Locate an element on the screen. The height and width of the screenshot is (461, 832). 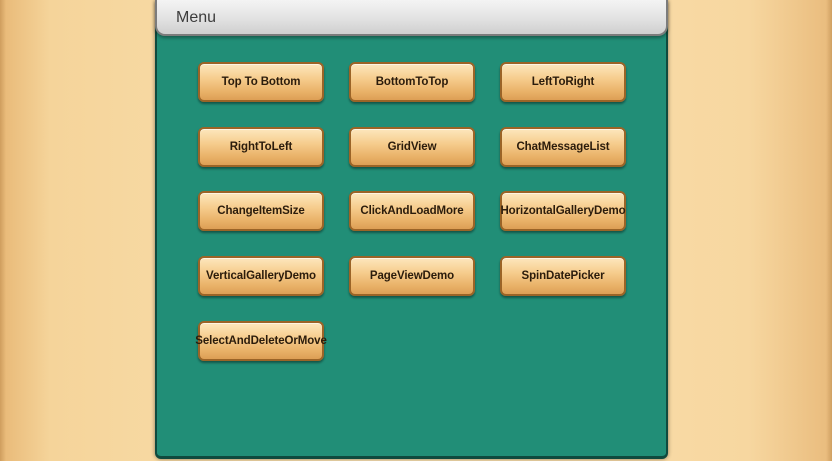
menu-header: Menu is located at coordinates (411, 18).